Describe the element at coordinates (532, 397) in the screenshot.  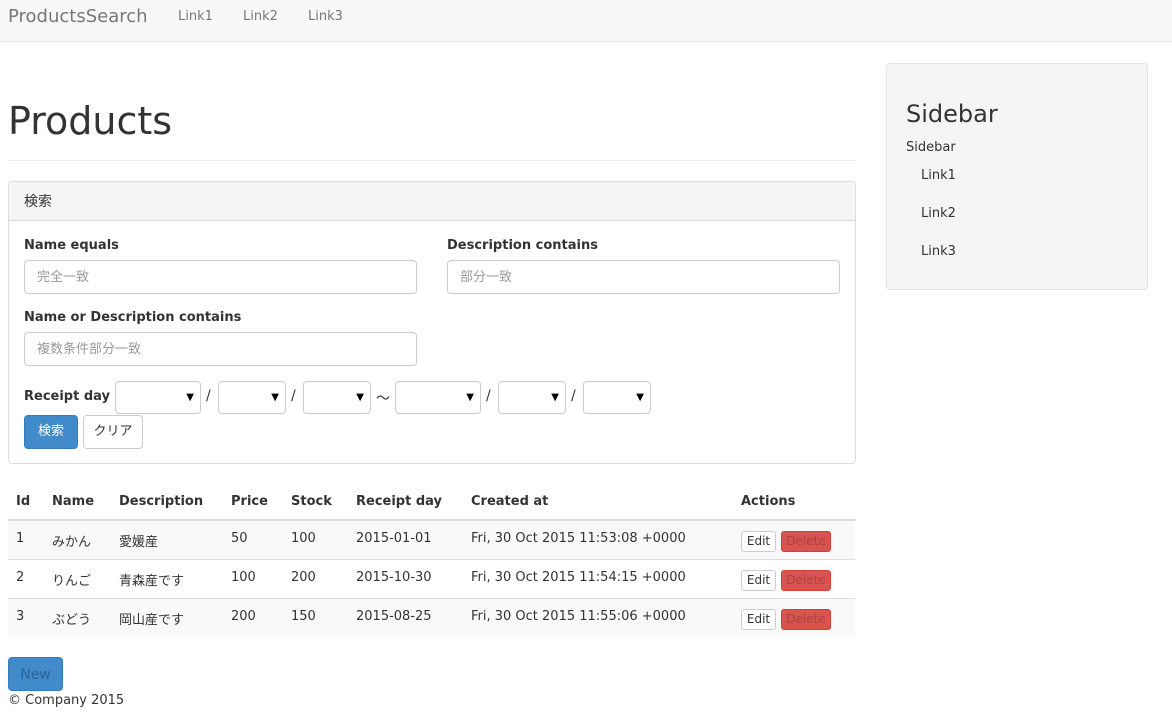
I see `receipt-day-to-month-select: ▼` at that location.